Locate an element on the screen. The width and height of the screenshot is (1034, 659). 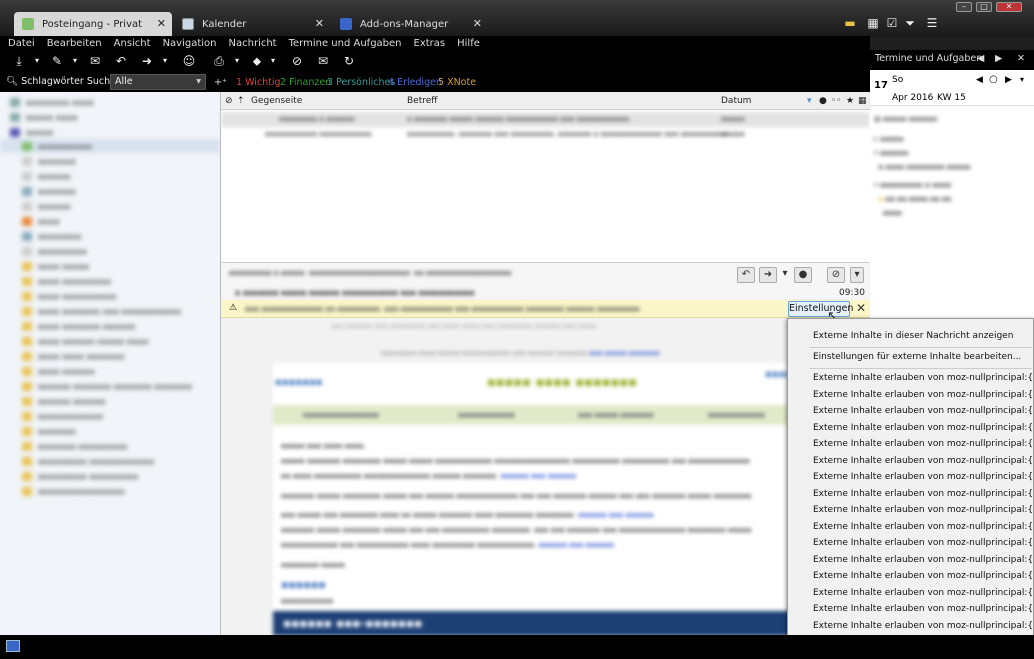
junk-button: ● is located at coordinates (803, 275).